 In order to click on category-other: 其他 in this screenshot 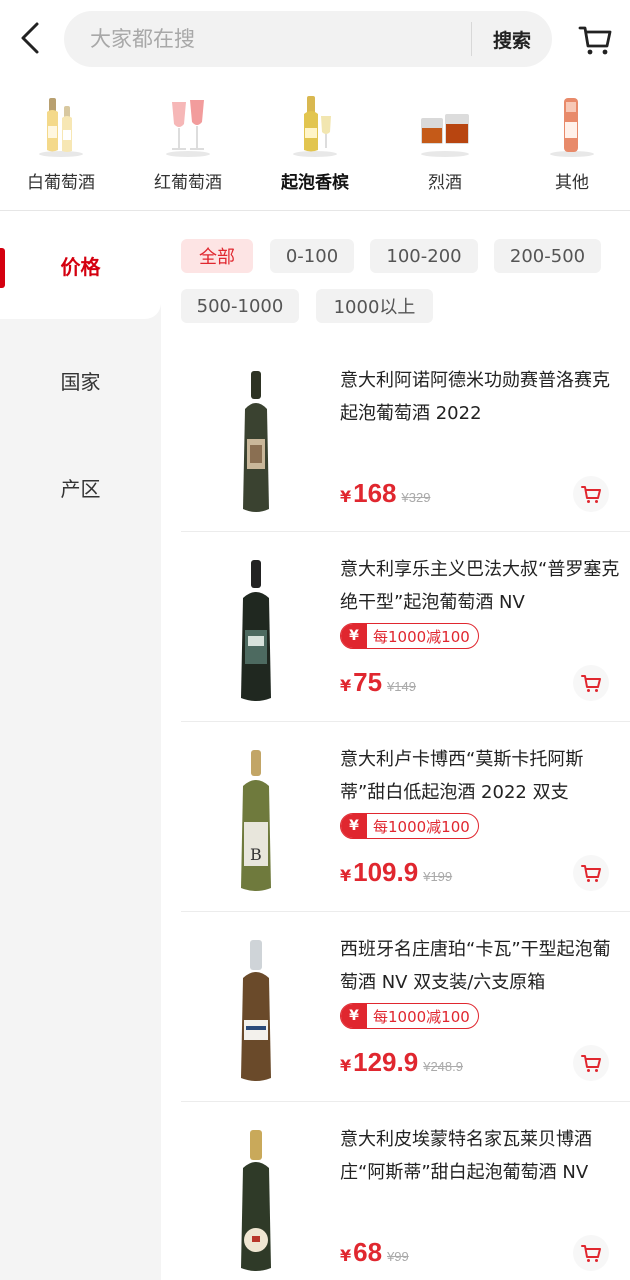, I will do `click(572, 147)`.